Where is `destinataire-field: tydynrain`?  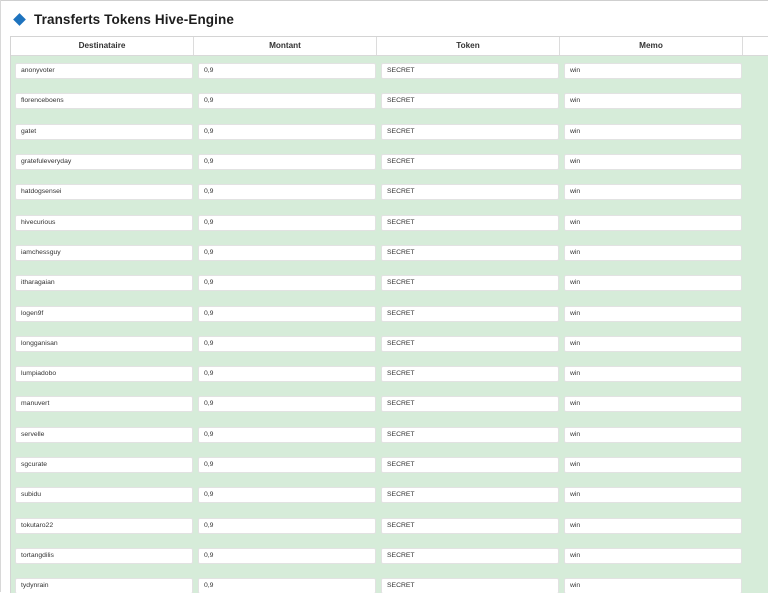 destinataire-field: tydynrain is located at coordinates (104, 585).